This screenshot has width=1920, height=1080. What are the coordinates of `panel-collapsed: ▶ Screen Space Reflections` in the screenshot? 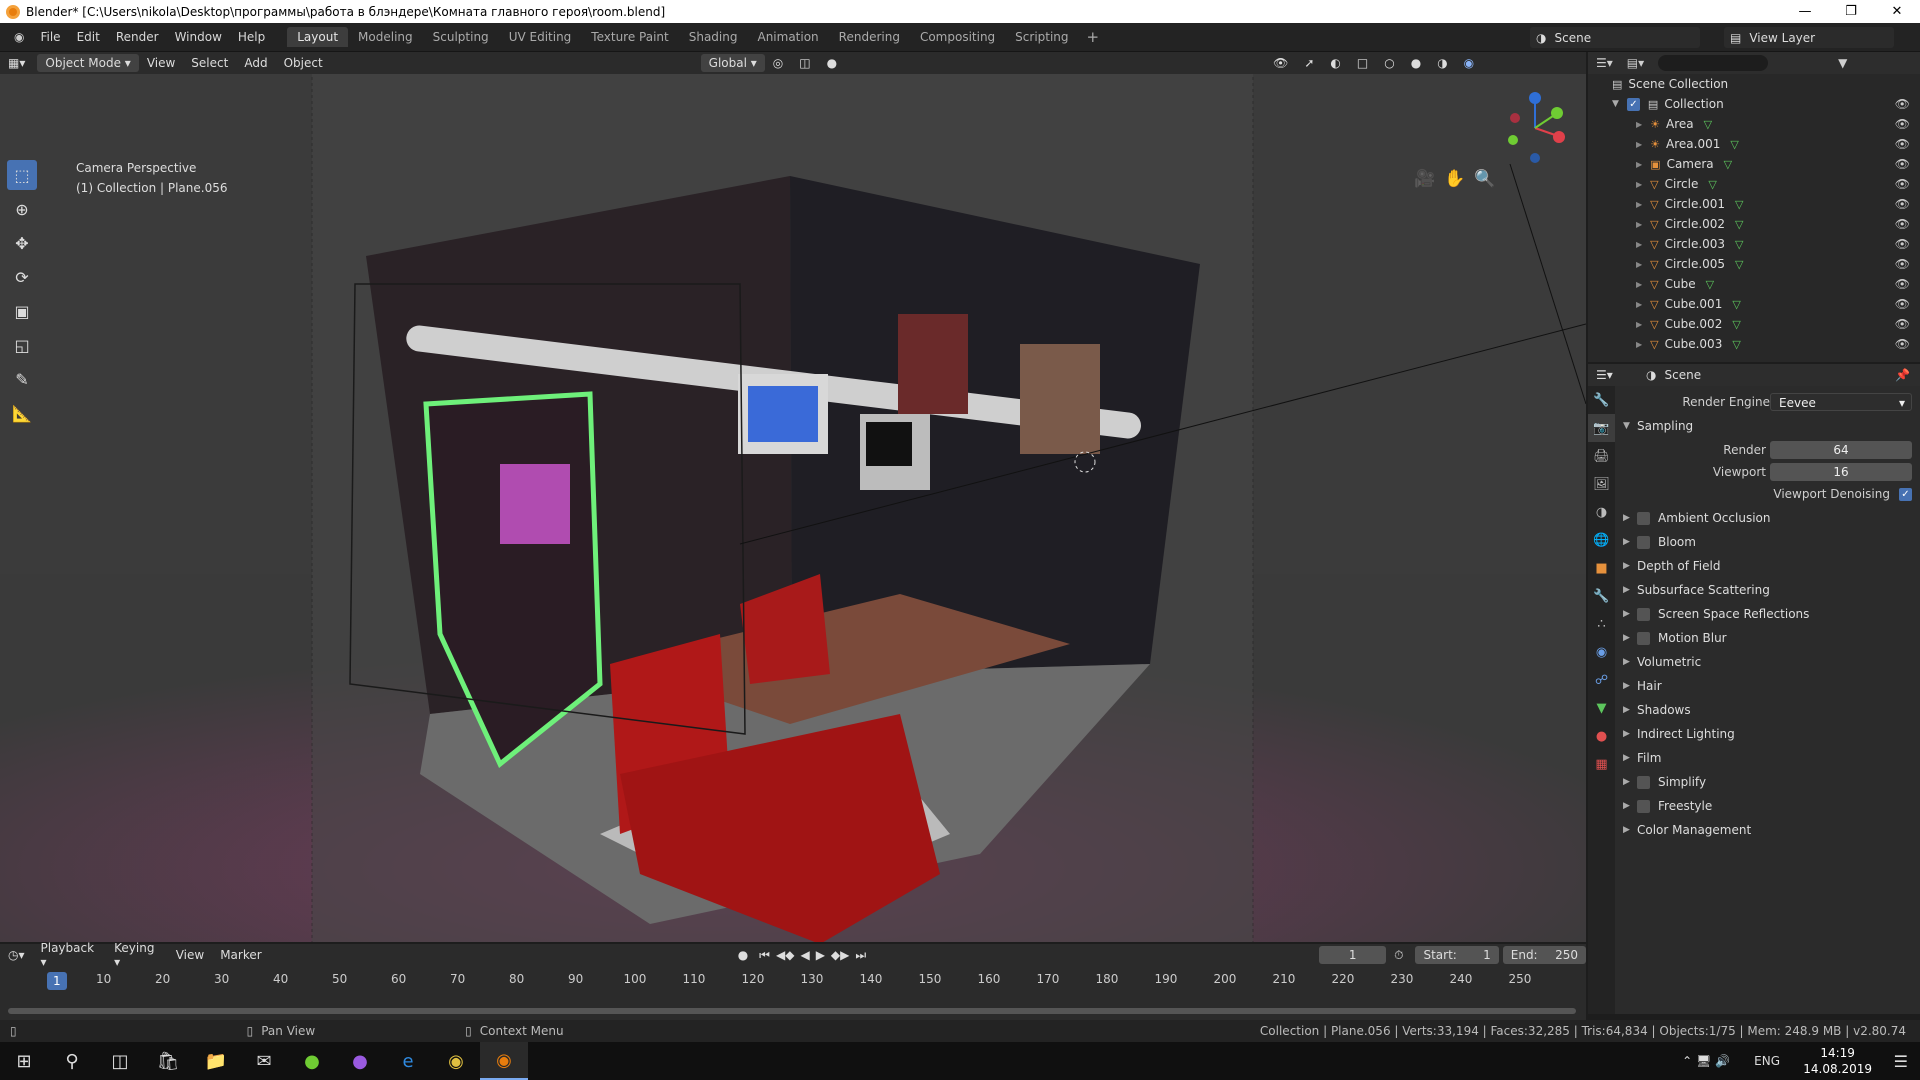 It's located at (1768, 614).